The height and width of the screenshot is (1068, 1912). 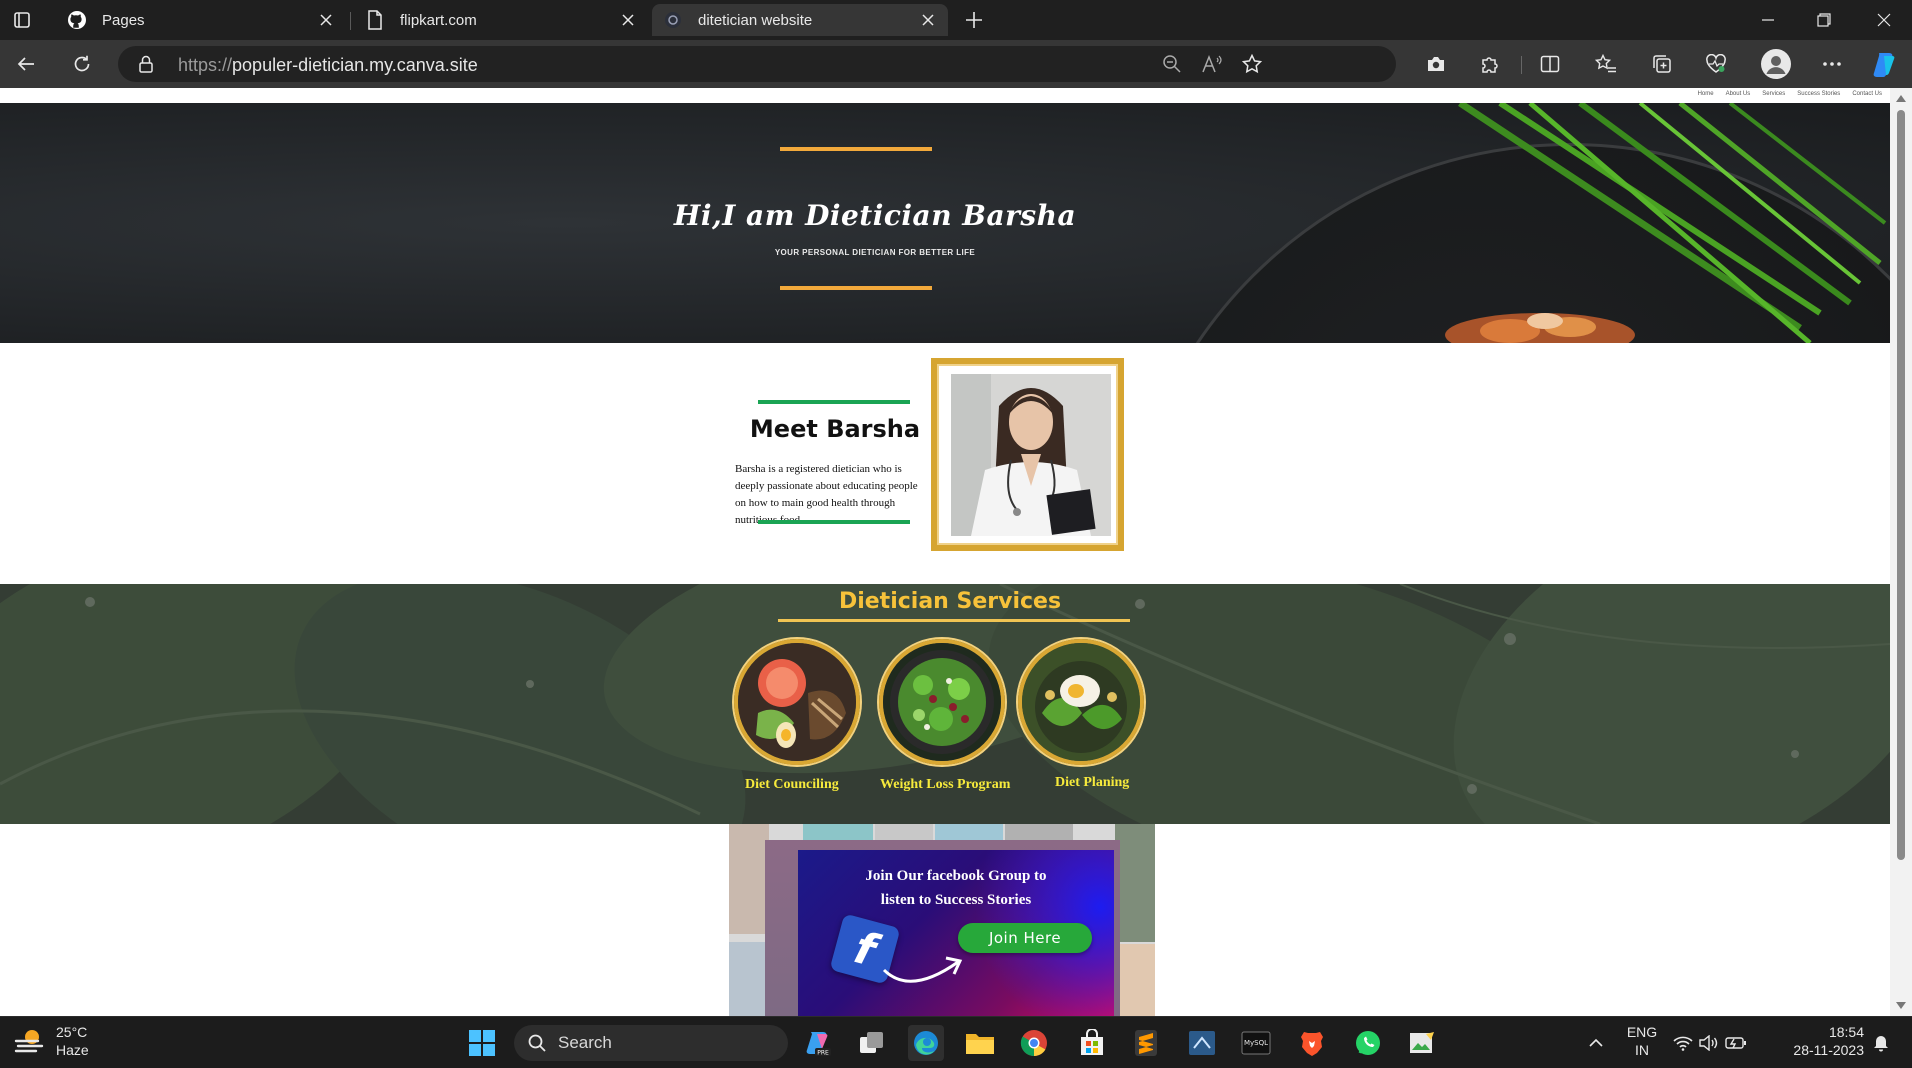 What do you see at coordinates (818, 1043) in the screenshot?
I see `copilot-taskbar-button: PRE` at bounding box center [818, 1043].